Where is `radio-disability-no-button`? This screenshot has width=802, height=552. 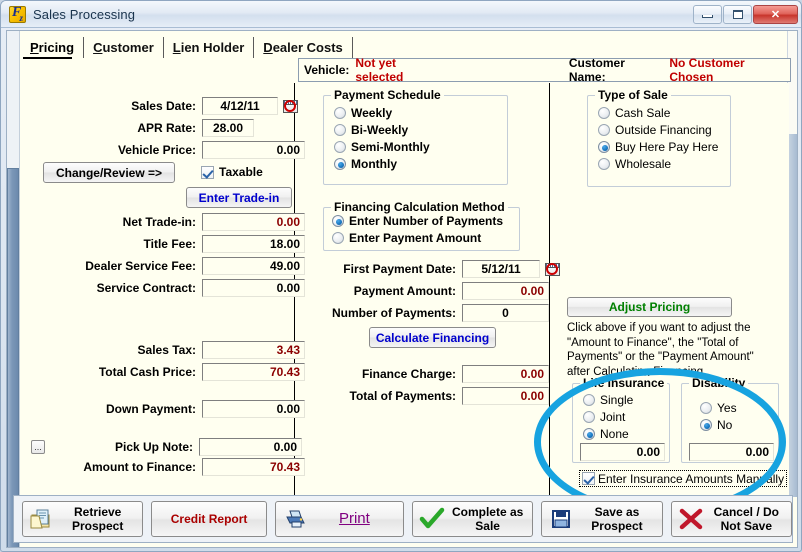 radio-disability-no-button is located at coordinates (706, 424).